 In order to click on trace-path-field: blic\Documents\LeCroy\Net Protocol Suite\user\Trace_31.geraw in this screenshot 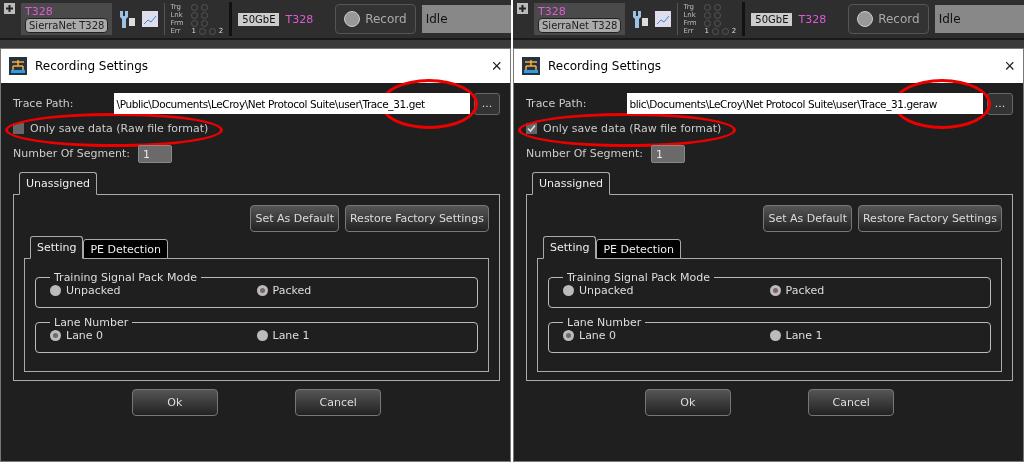, I will do `click(804, 103)`.